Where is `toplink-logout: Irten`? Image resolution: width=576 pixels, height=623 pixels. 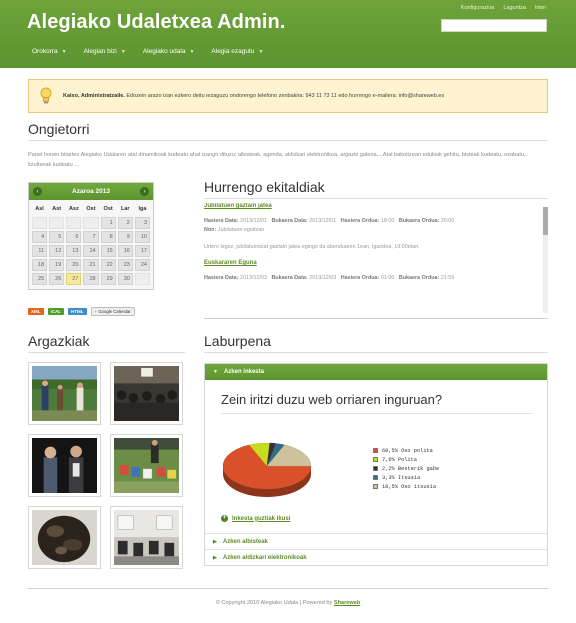 toplink-logout: Irten is located at coordinates (540, 8).